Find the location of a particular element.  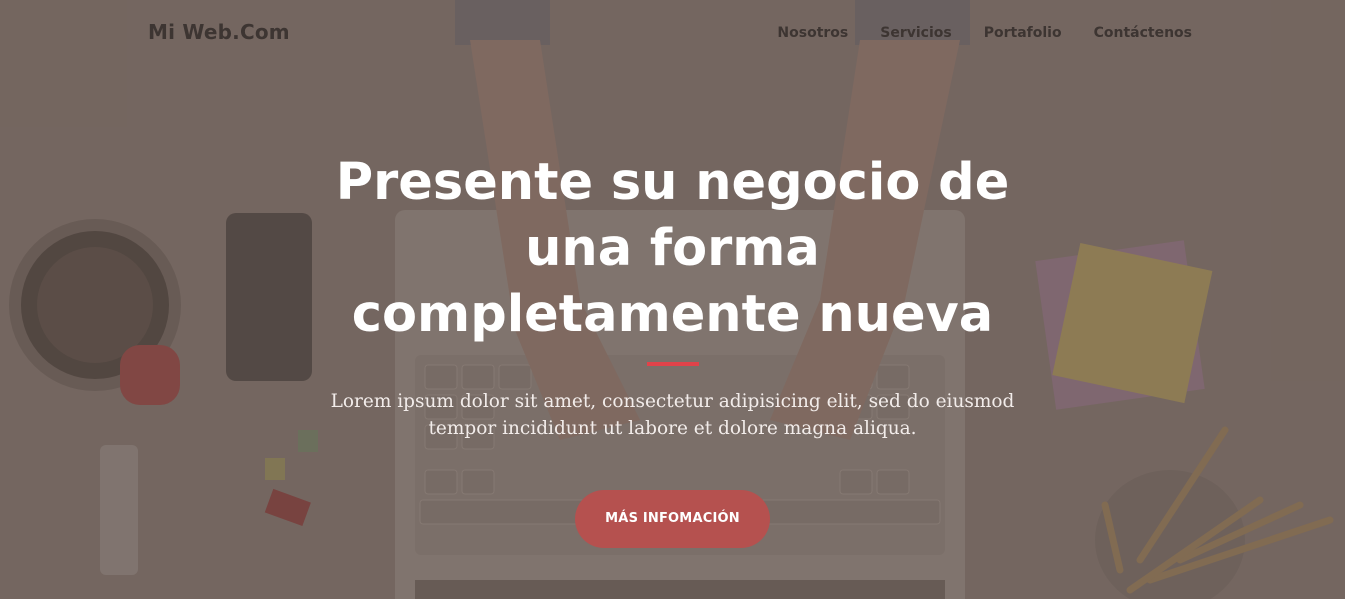

nav-item-contactenos: Contáctenos is located at coordinates (1143, 33).